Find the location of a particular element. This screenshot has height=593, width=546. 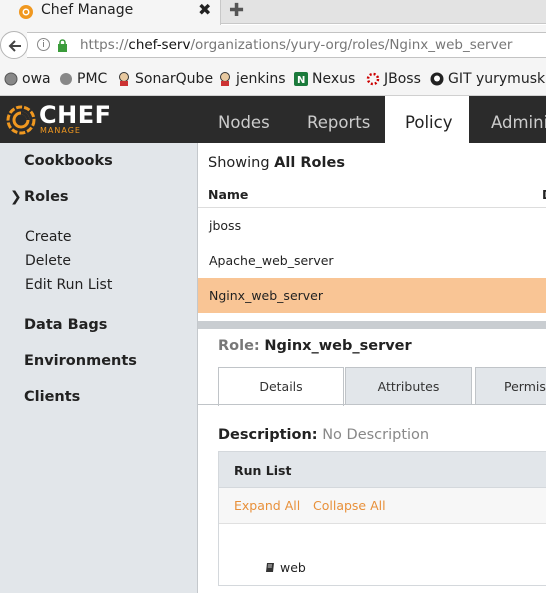

nav-nodes: Nodes is located at coordinates (244, 119).